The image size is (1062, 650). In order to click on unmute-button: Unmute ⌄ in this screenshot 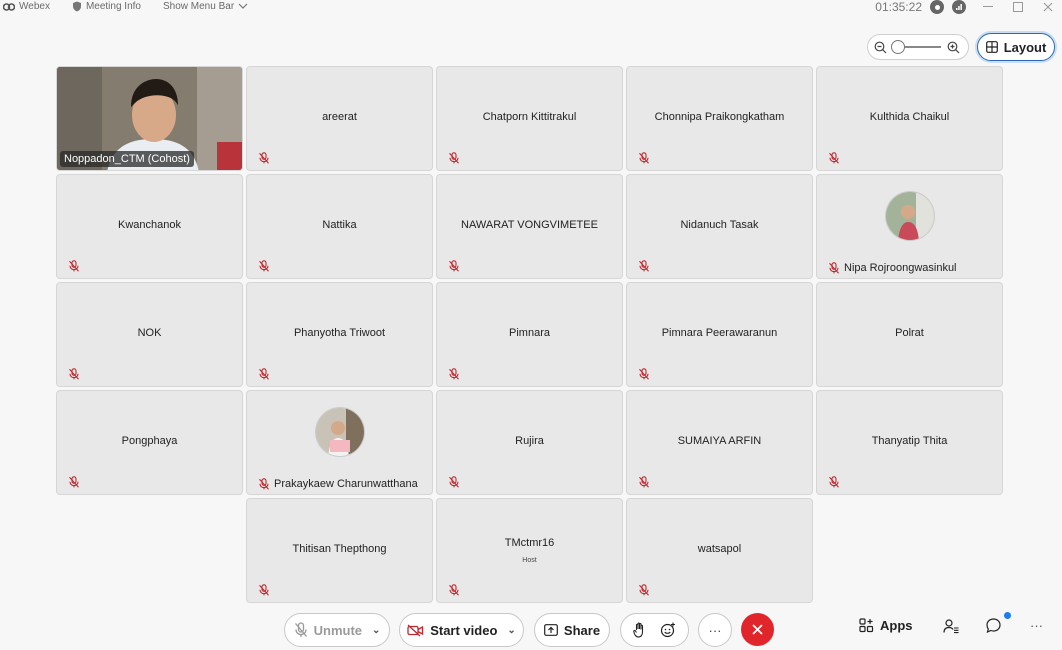, I will do `click(337, 630)`.